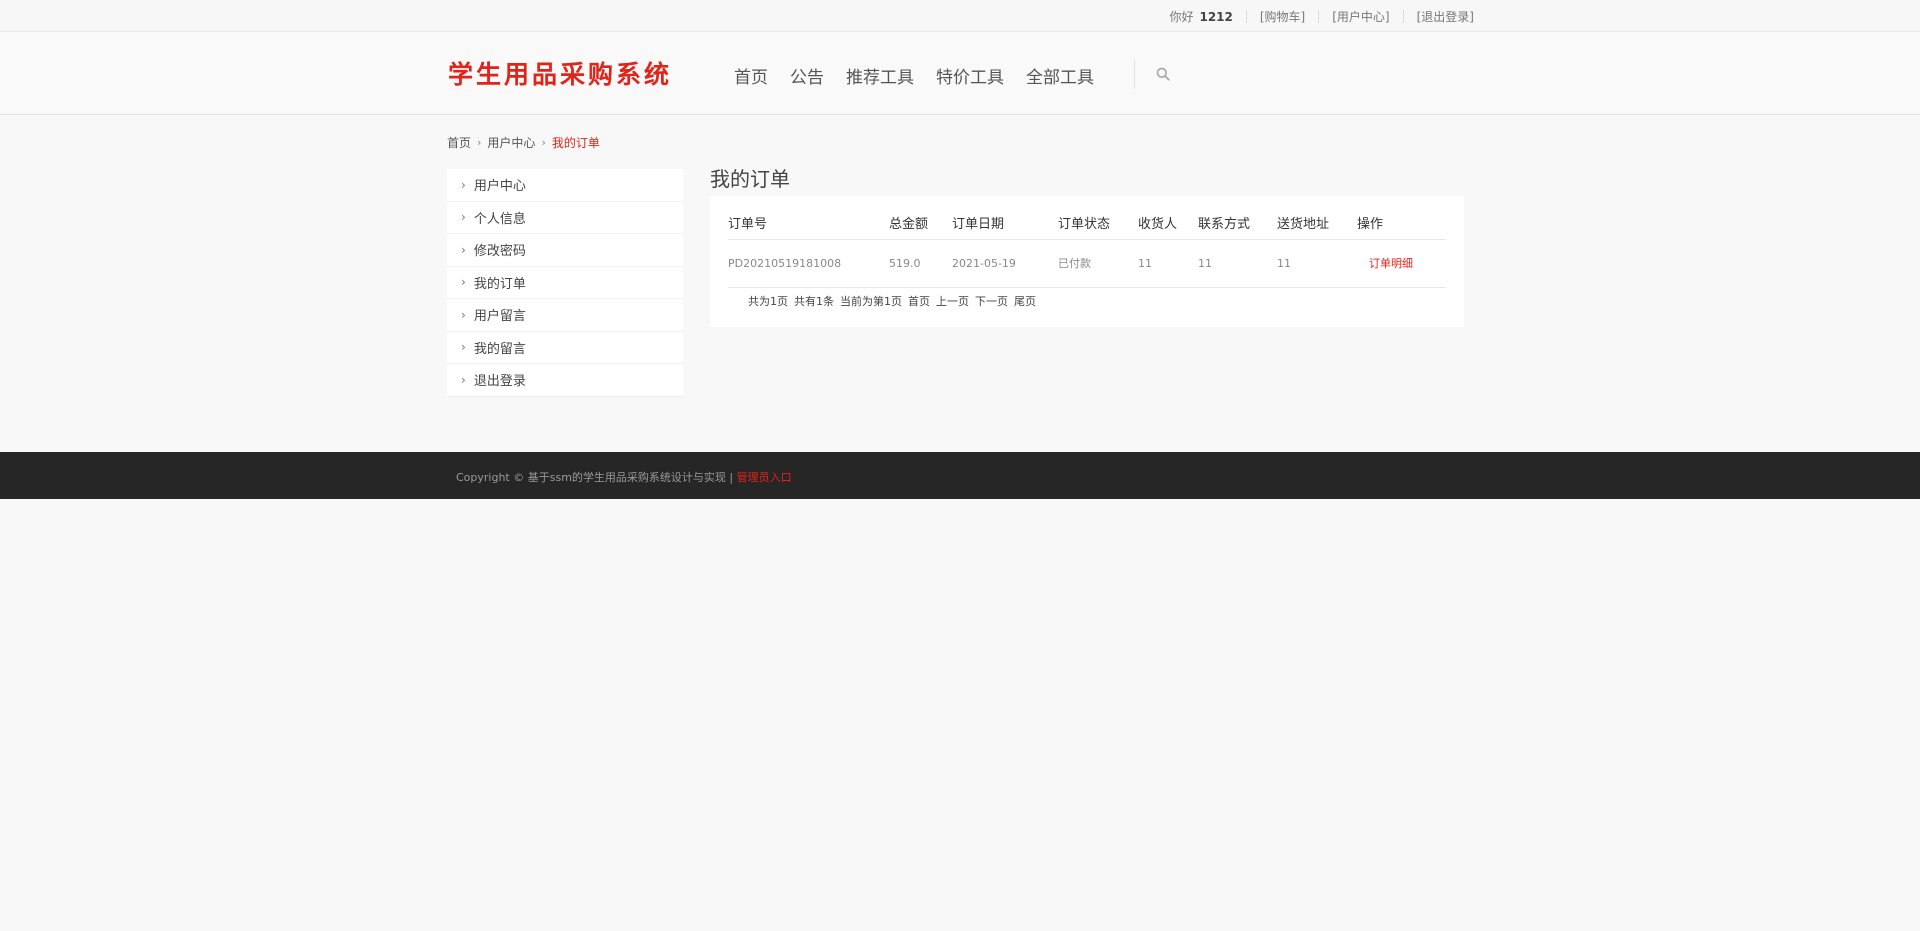  I want to click on copyright-text: Copyright © 基于ssm的学生用品采购系统设计与实现 |, so click(596, 477).